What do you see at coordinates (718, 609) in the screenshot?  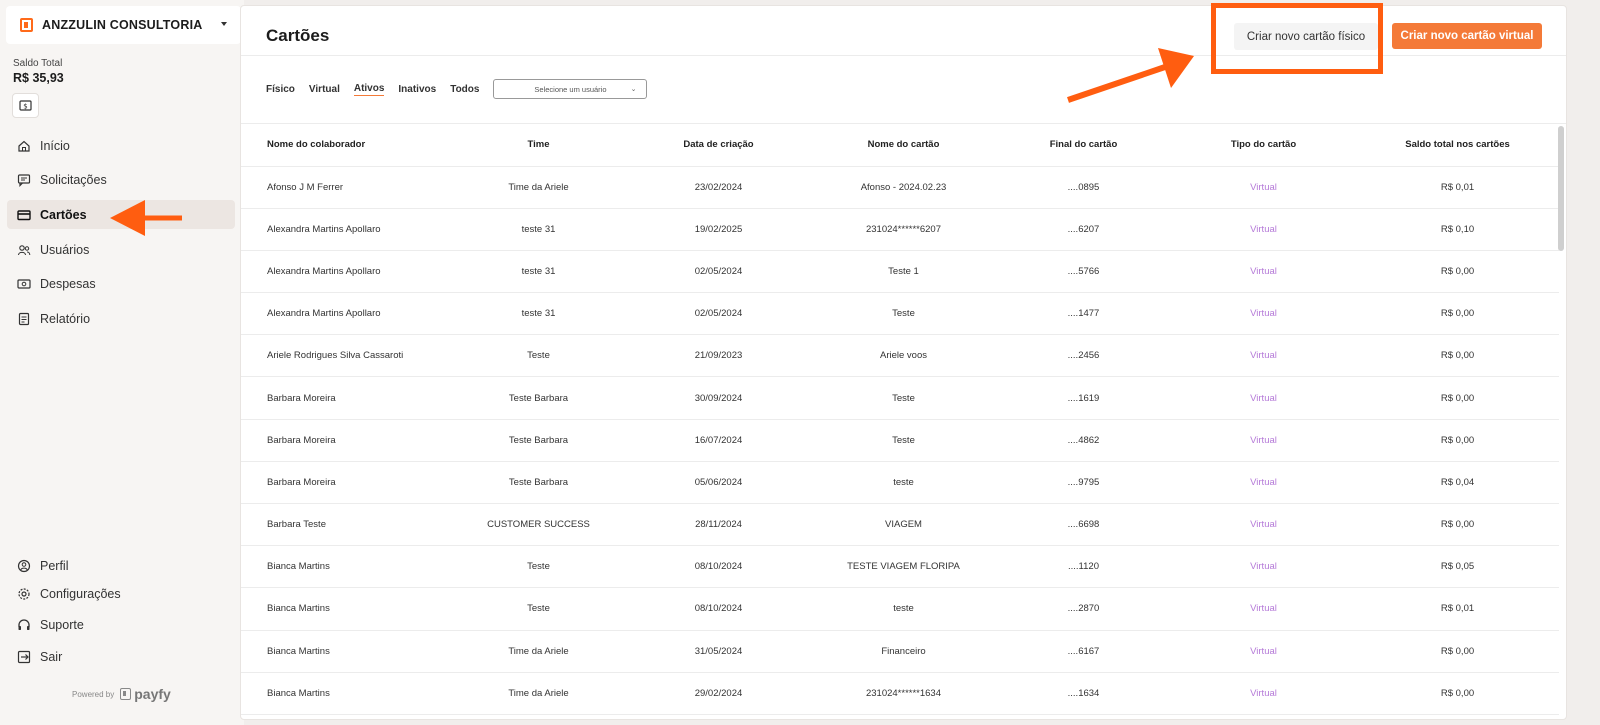 I see `cell-created-date: 08/10/2024` at bounding box center [718, 609].